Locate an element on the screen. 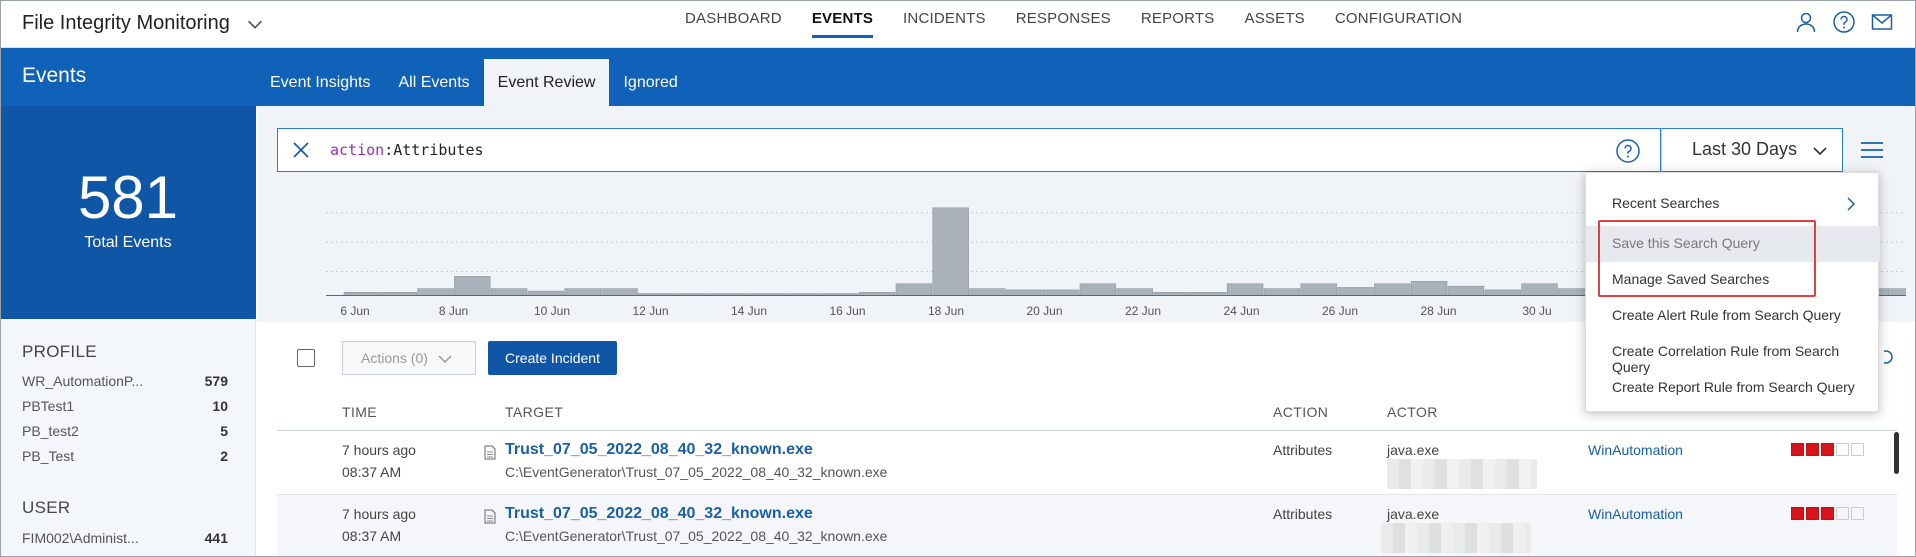 This screenshot has width=1916, height=557. close-icon is located at coordinates (301, 150).